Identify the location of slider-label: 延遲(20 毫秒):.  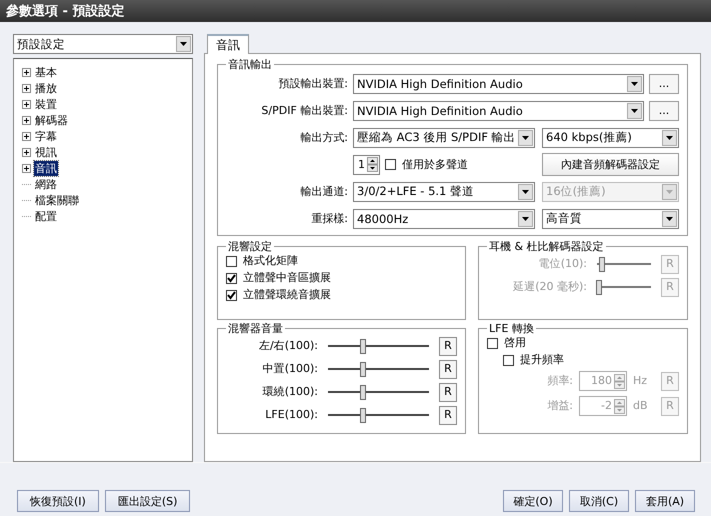
(549, 287).